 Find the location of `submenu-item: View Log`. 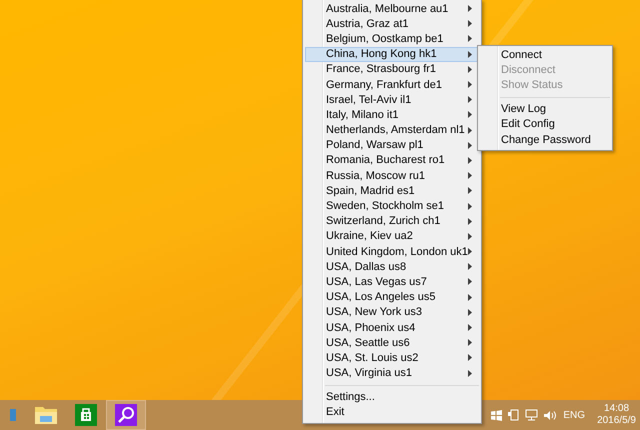

submenu-item: View Log is located at coordinates (545, 109).